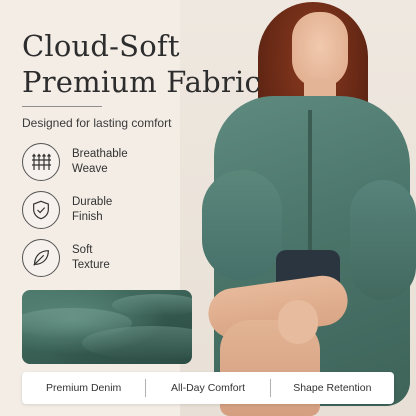 This screenshot has height=416, width=416. Describe the element at coordinates (82, 250) in the screenshot. I see `feature-label-line: Soft` at that location.